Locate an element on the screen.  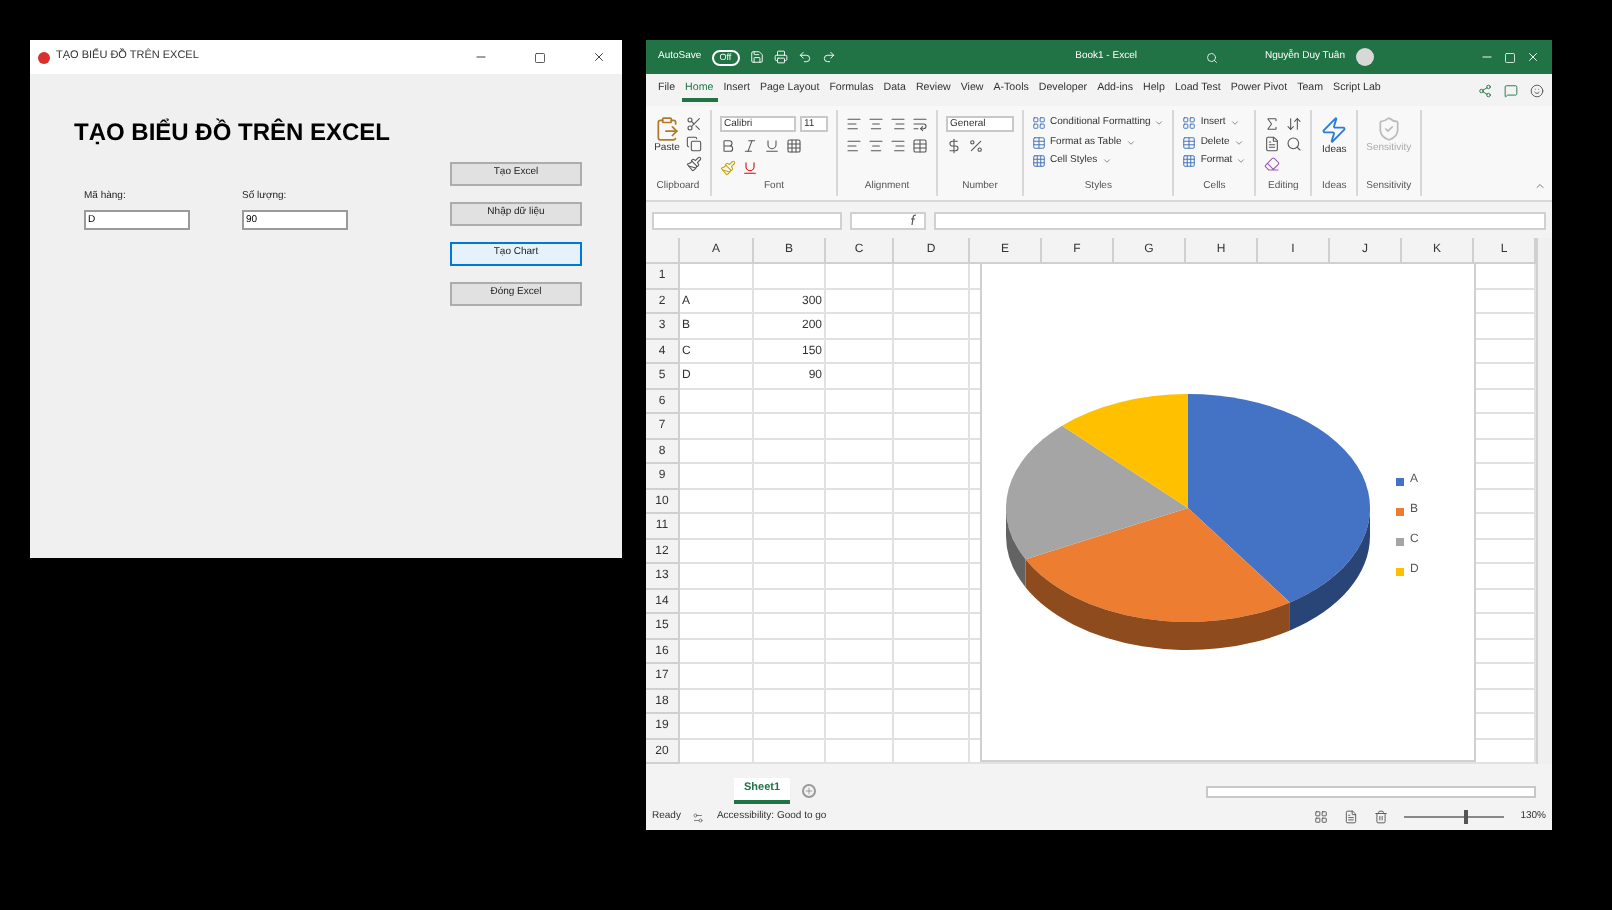
save-icon is located at coordinates (756, 57).